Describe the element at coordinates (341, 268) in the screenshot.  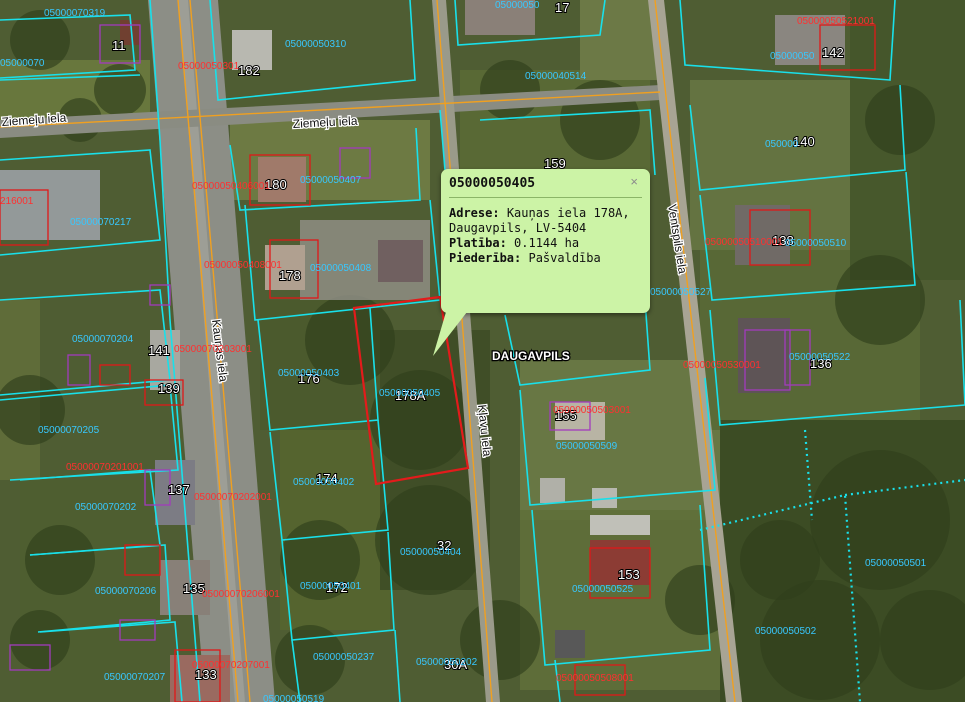
I see `map-label: 05000050408` at that location.